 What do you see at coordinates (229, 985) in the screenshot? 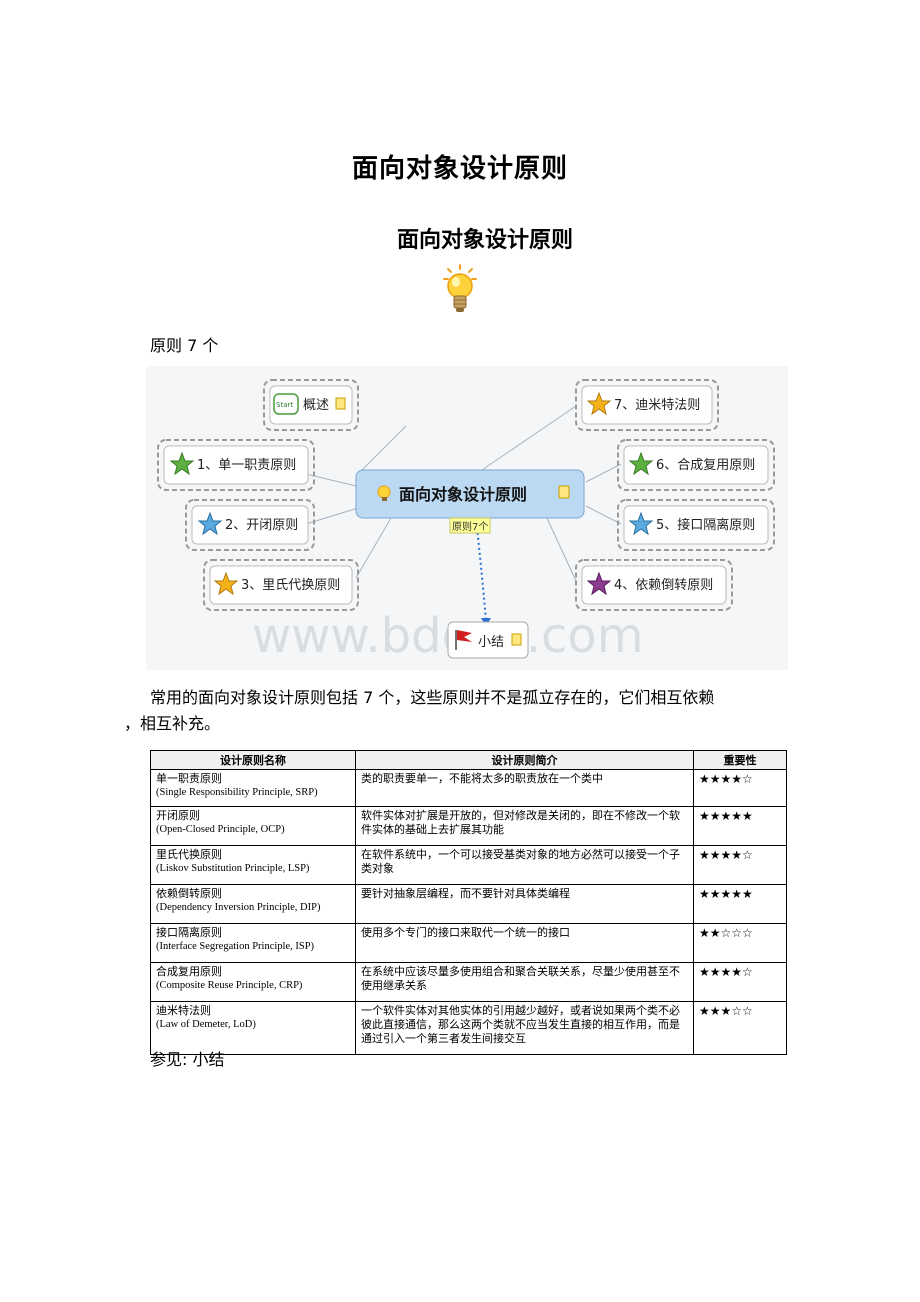
I see `principle-english-name: (Composite Reuse Principle, CRP)` at bounding box center [229, 985].